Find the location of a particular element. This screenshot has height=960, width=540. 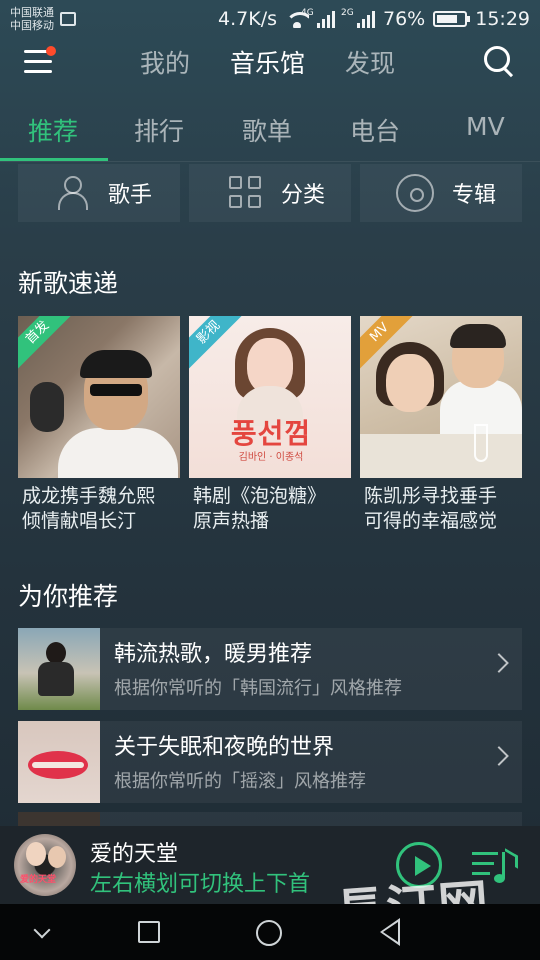

category-label: 分类 is located at coordinates (303, 195).